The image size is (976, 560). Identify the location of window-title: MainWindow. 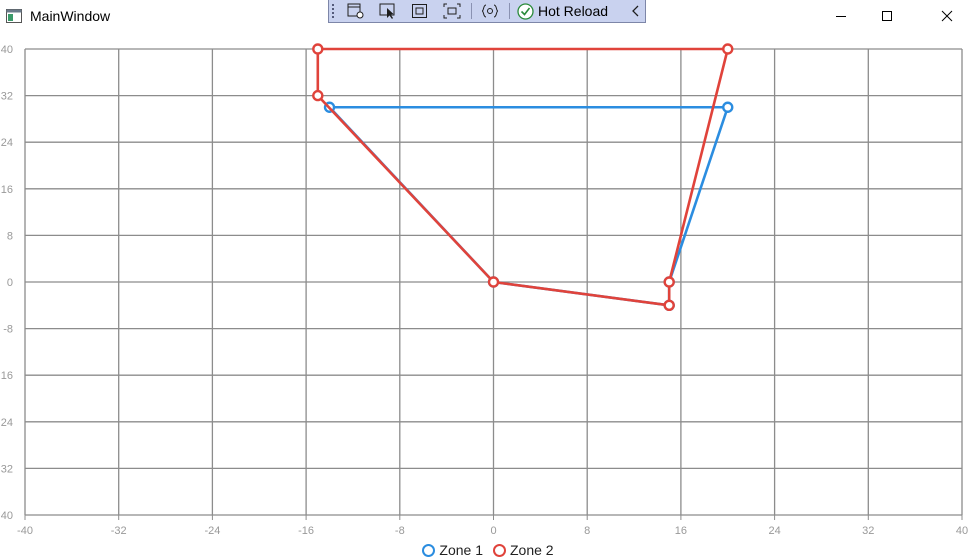
(70, 16).